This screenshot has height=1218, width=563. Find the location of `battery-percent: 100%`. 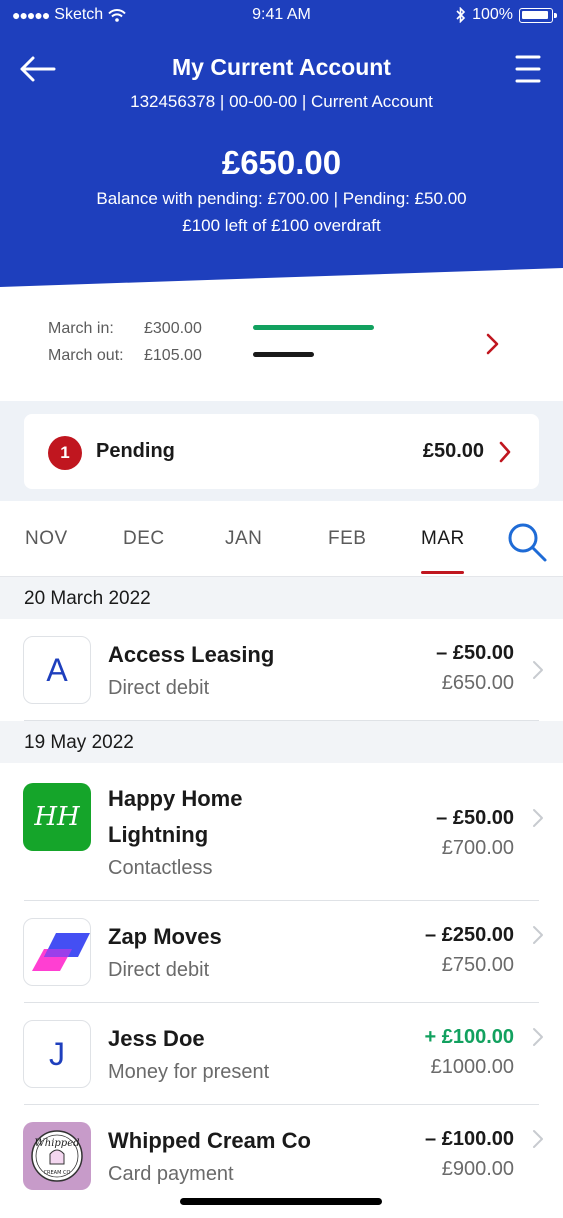

battery-percent: 100% is located at coordinates (492, 14).